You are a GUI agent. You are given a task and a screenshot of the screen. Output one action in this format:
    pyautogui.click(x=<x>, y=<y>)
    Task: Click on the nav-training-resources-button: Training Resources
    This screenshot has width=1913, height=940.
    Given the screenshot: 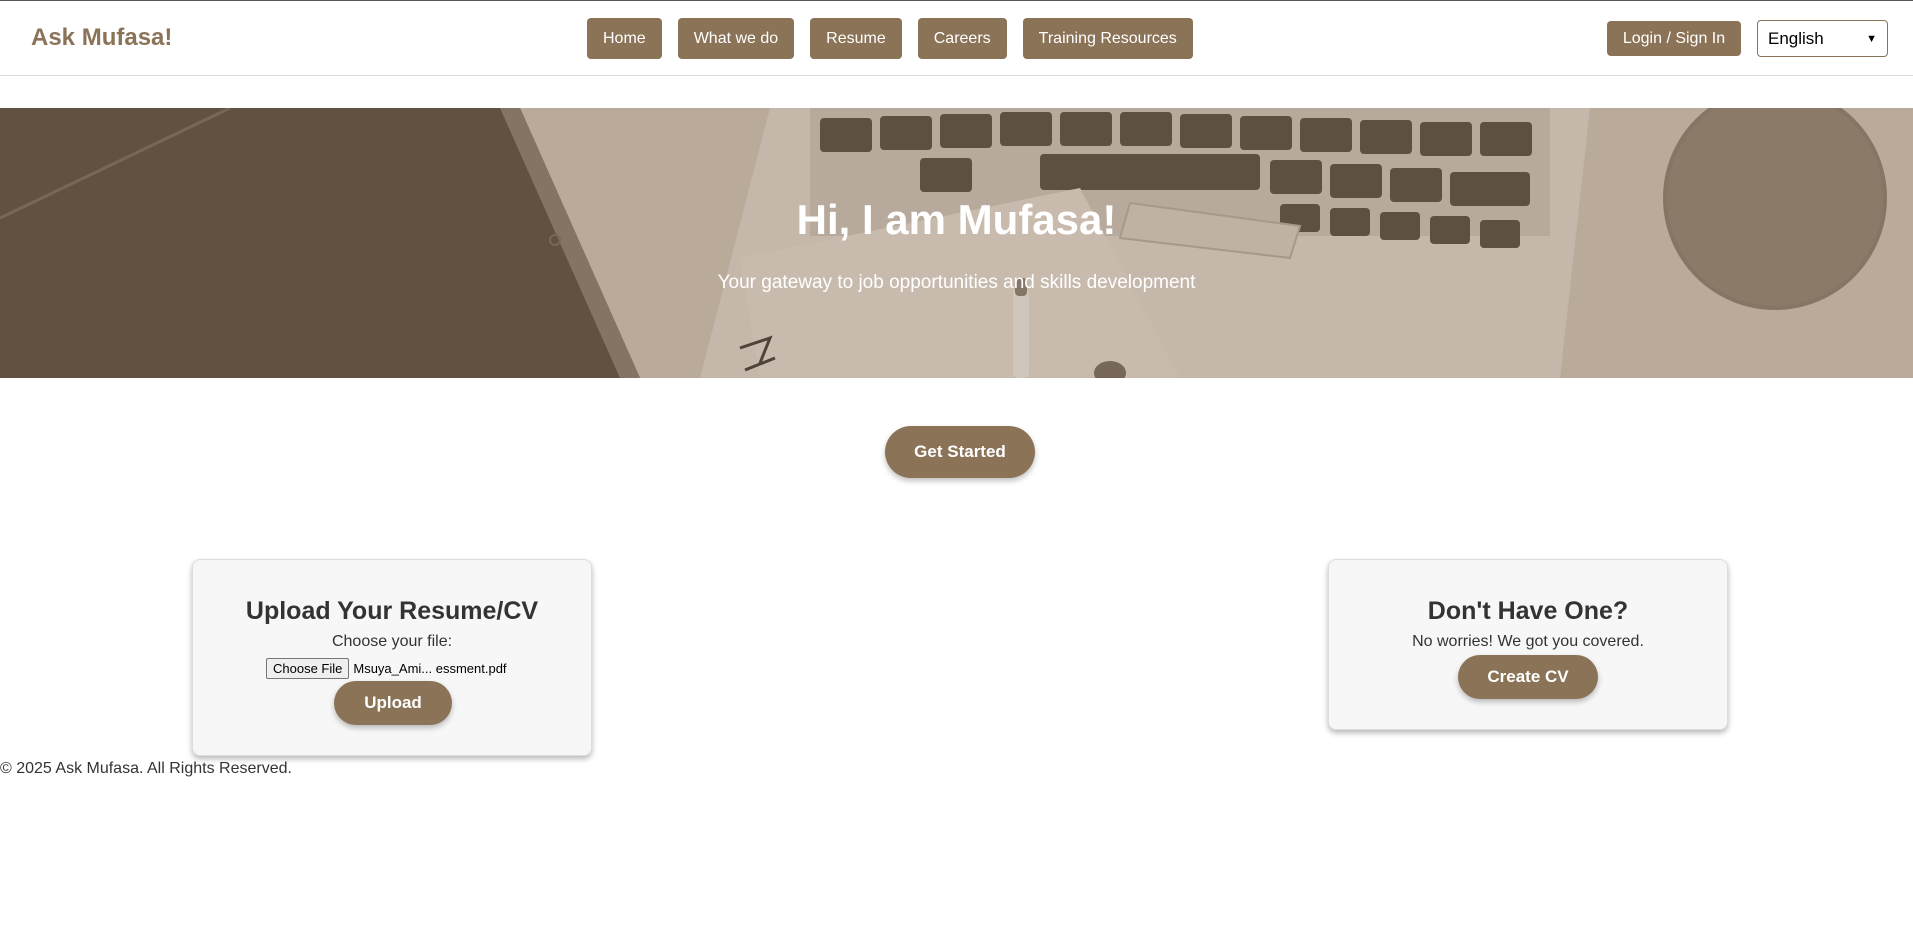 What is the action you would take?
    pyautogui.click(x=1107, y=38)
    